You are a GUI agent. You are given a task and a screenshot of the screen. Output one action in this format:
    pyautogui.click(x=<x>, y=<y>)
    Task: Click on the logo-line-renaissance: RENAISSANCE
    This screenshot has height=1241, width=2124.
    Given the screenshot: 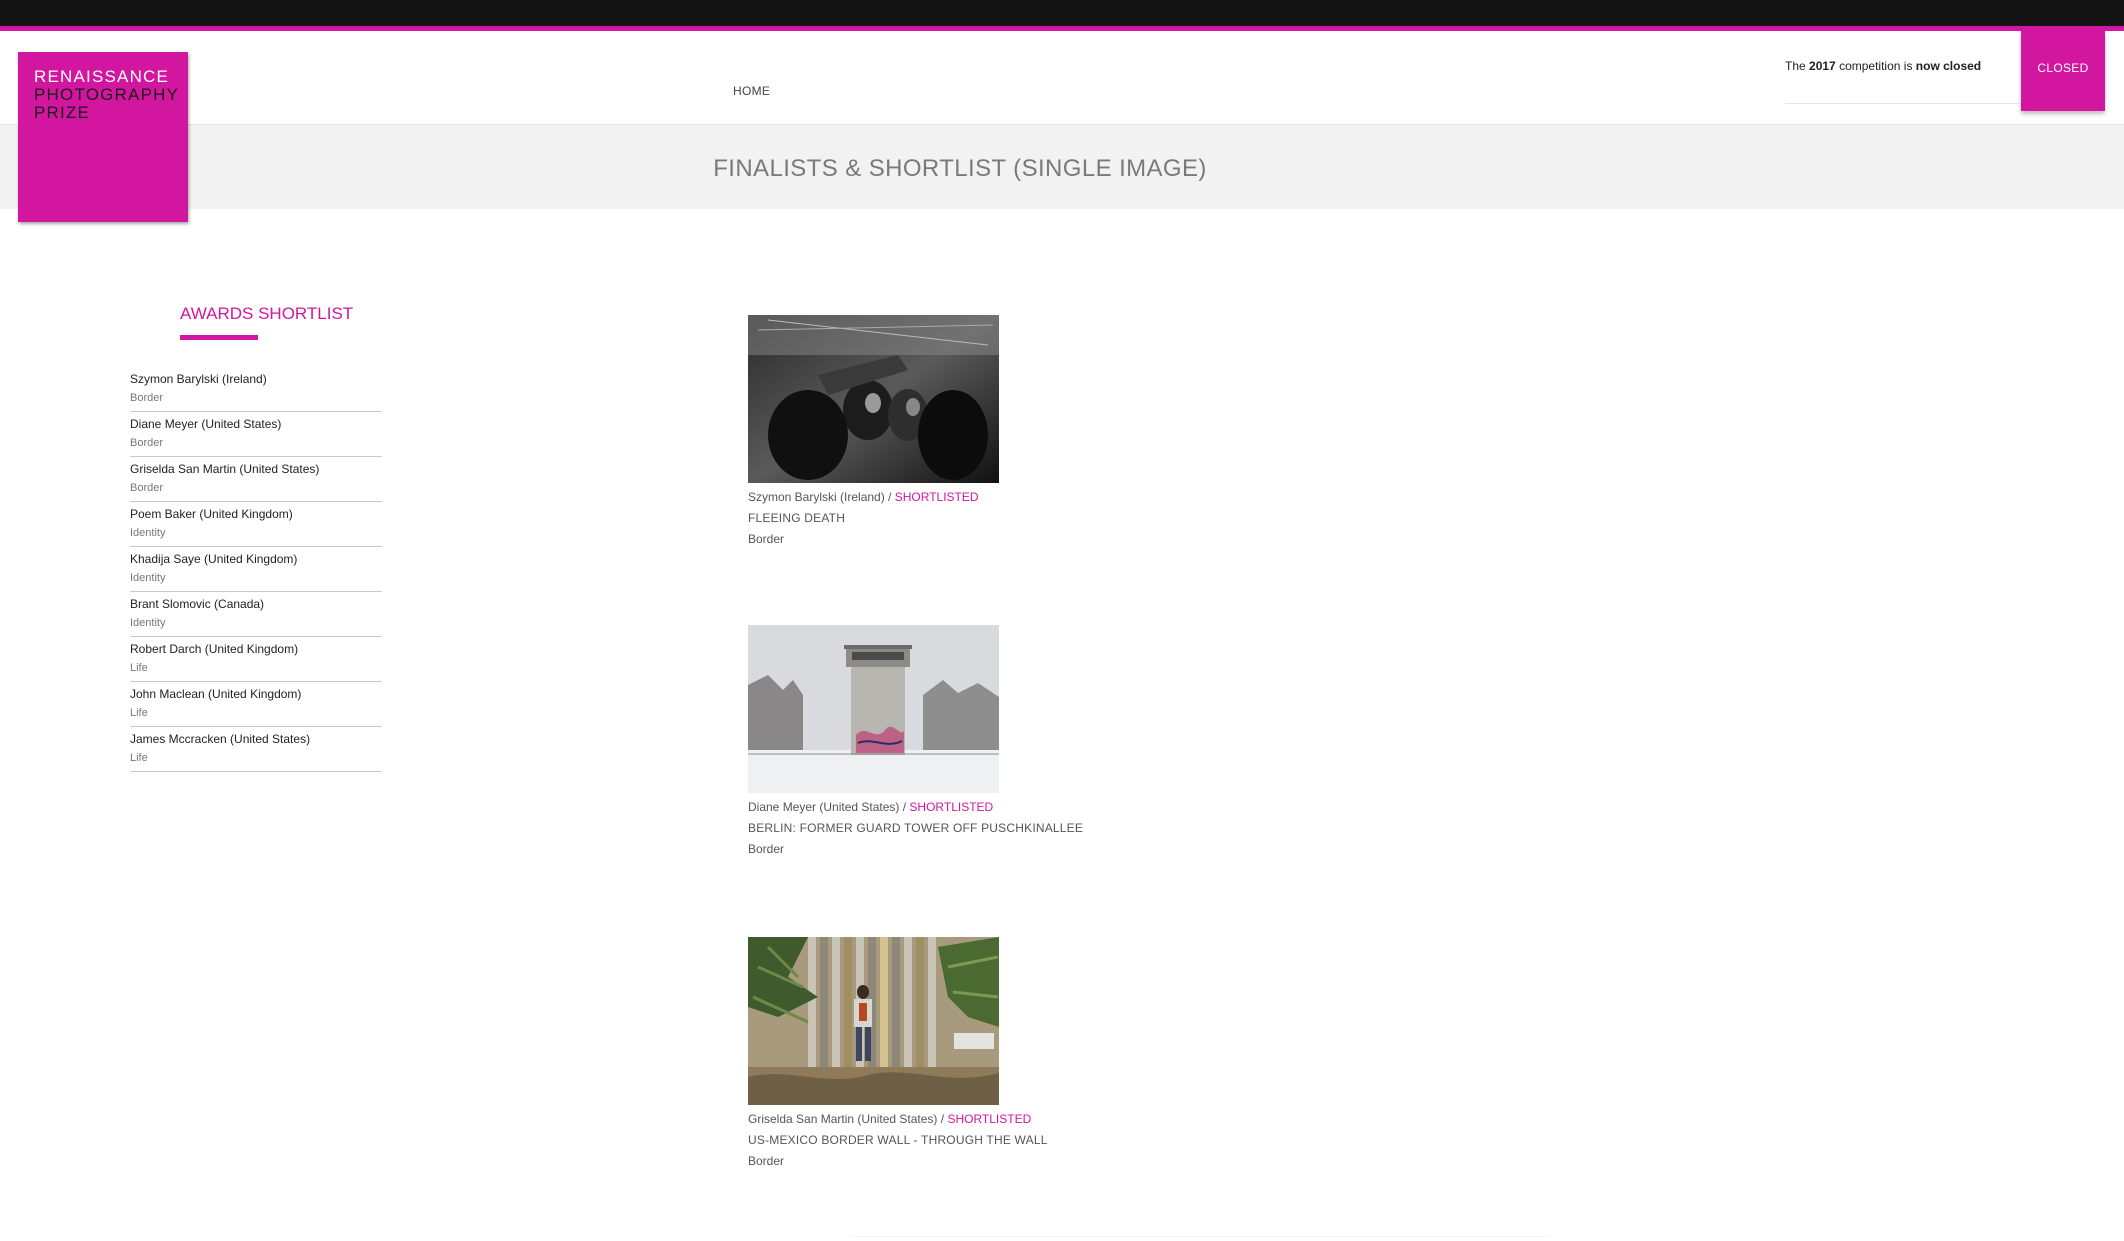 What is the action you would take?
    pyautogui.click(x=102, y=76)
    